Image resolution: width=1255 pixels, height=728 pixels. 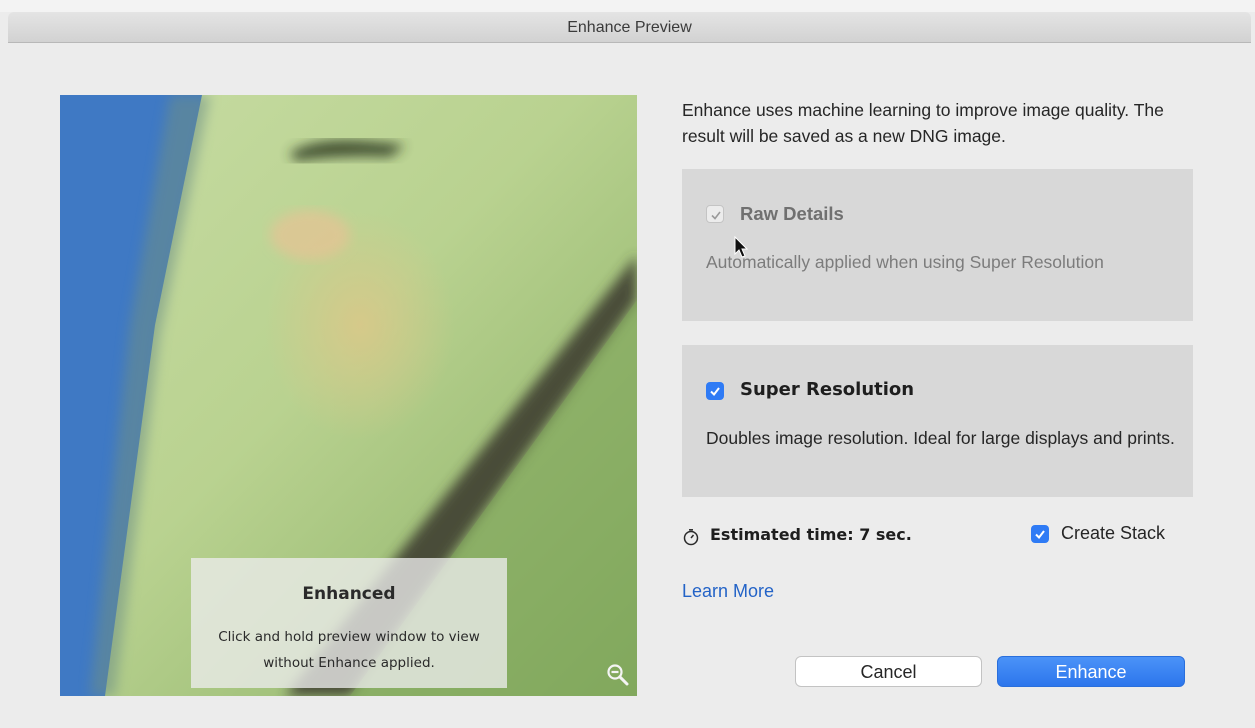 What do you see at coordinates (827, 389) in the screenshot?
I see `super-resolution-label: Super Resolution` at bounding box center [827, 389].